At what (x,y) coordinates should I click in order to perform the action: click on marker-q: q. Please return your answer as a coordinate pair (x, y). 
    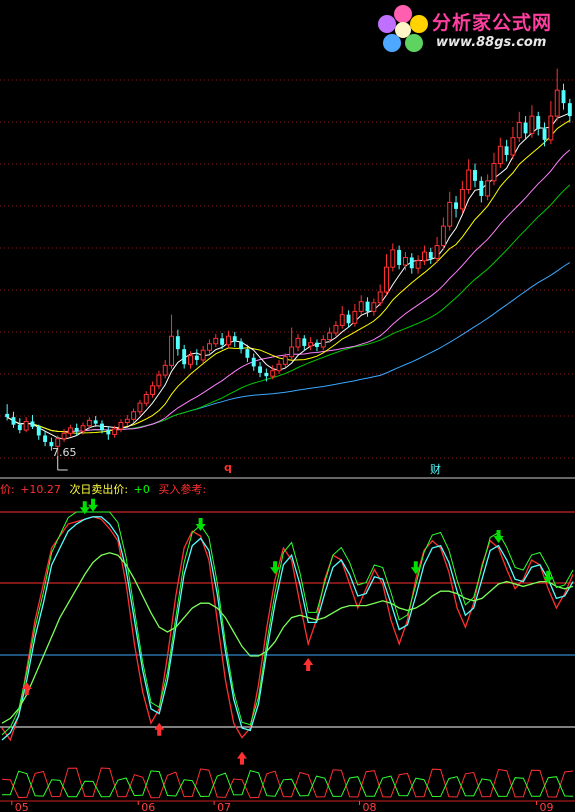
    Looking at the image, I should click on (228, 467).